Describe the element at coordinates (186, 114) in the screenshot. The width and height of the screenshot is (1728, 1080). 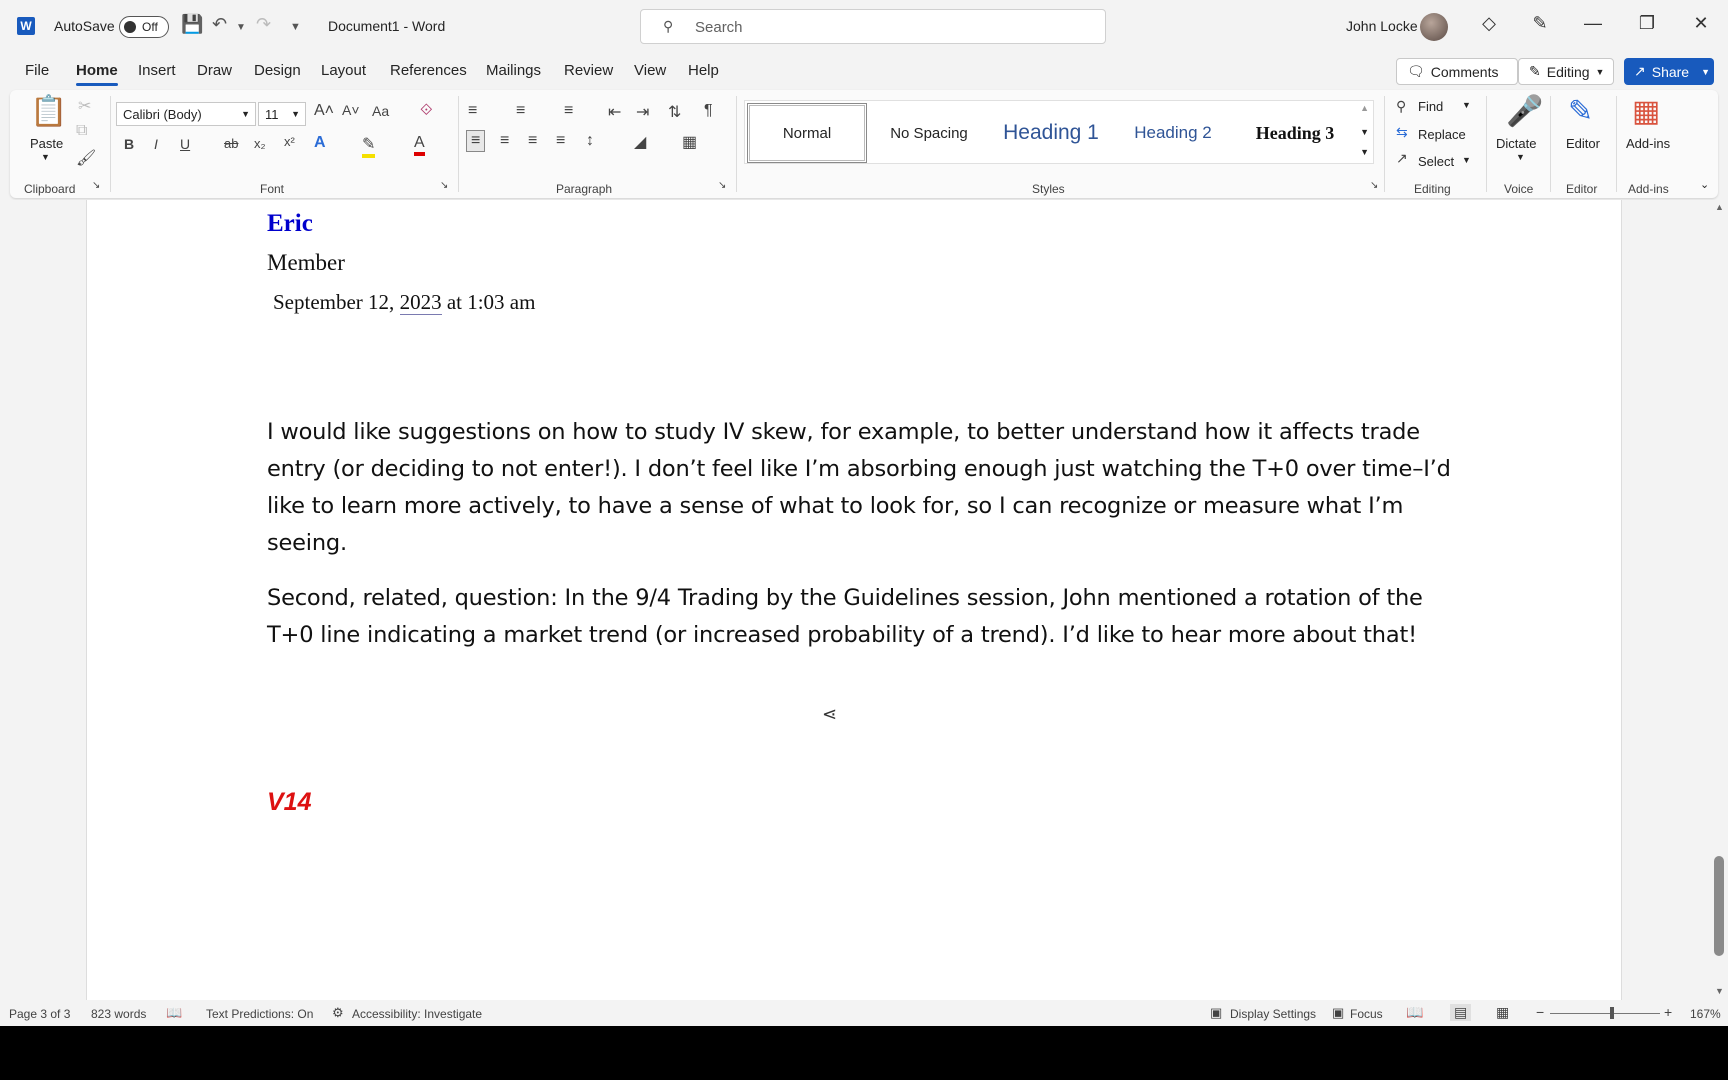
I see `font-family-select: Calibri (Body) ▼` at that location.